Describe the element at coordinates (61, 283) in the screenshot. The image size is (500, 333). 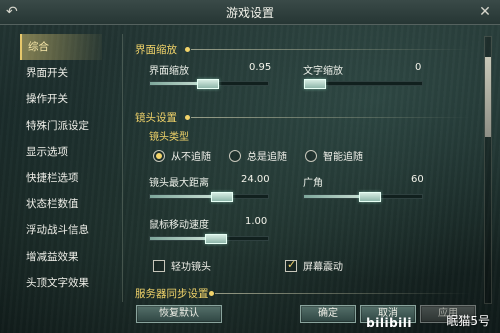
I see `sidebar-item-overhead-text: 头顶文字效果` at that location.